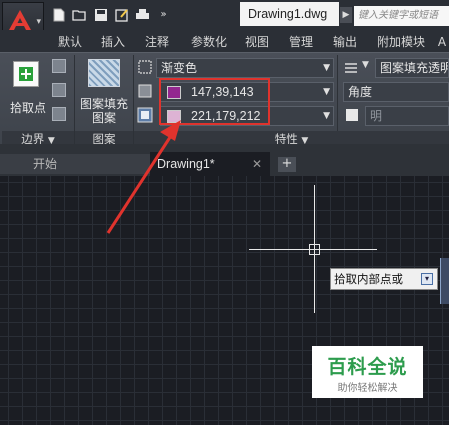 The height and width of the screenshot is (425, 449). What do you see at coordinates (301, 42) in the screenshot?
I see `tab-manage: 管理` at bounding box center [301, 42].